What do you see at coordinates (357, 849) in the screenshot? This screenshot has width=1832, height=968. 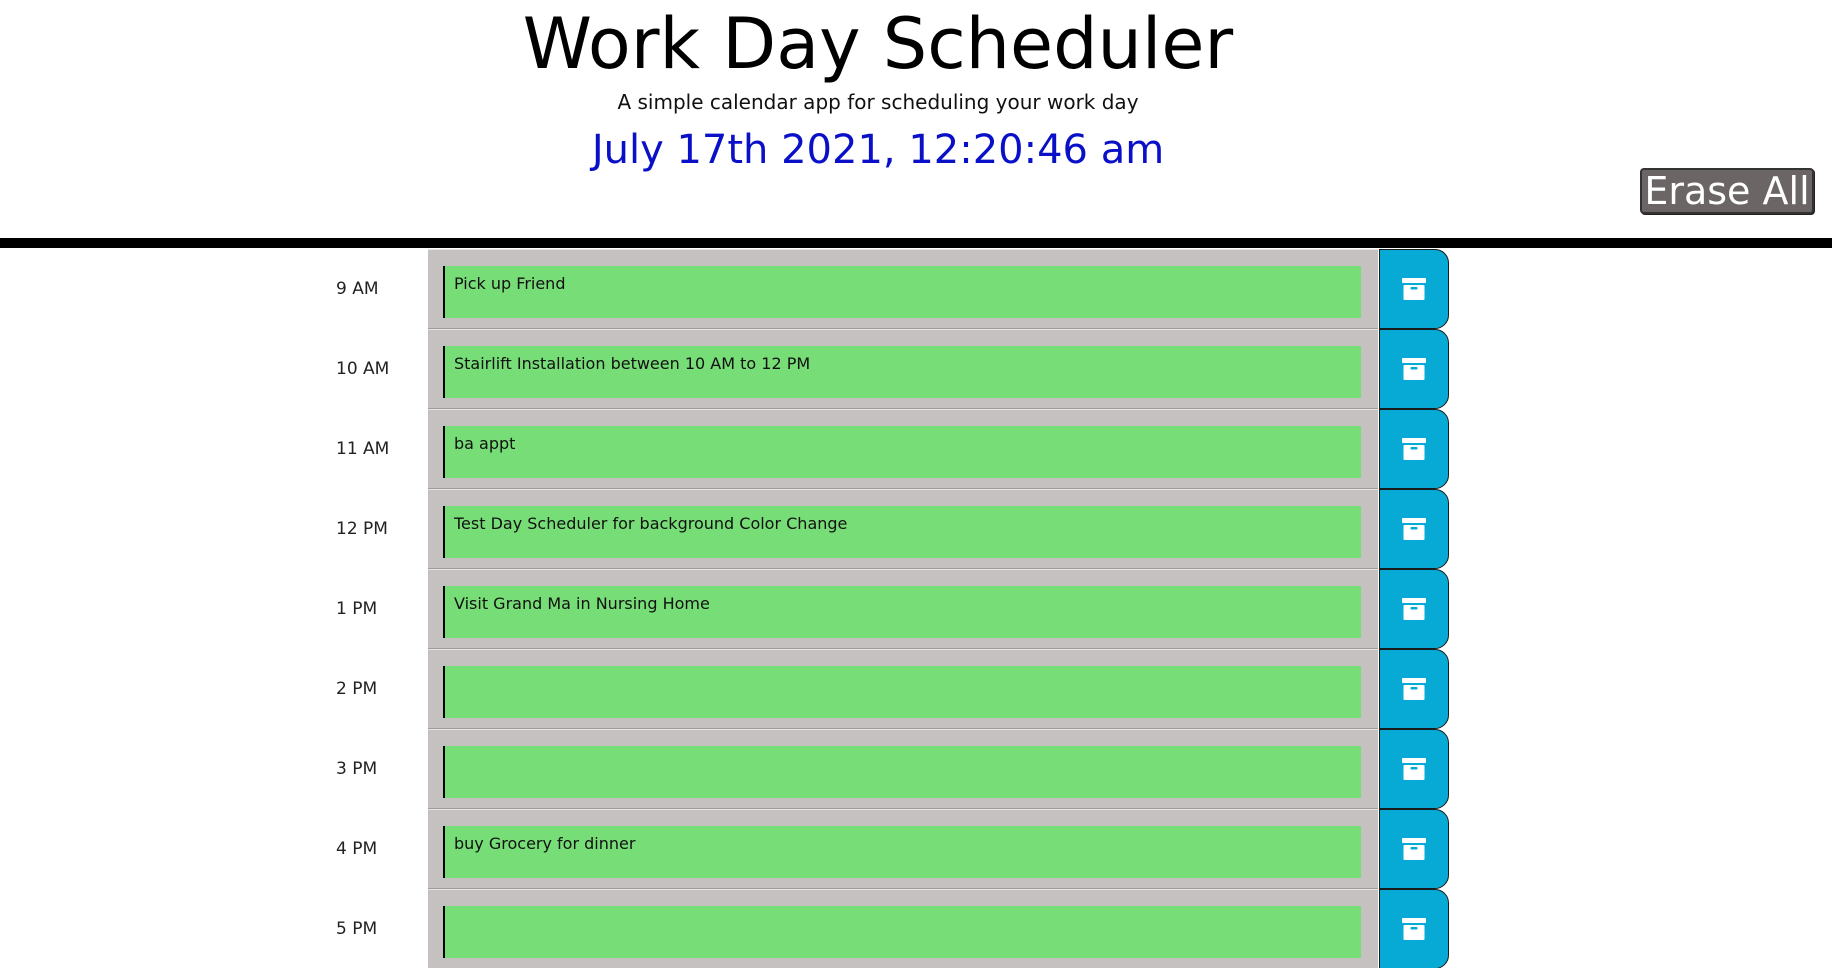 I see `hour-label: 4 PM` at bounding box center [357, 849].